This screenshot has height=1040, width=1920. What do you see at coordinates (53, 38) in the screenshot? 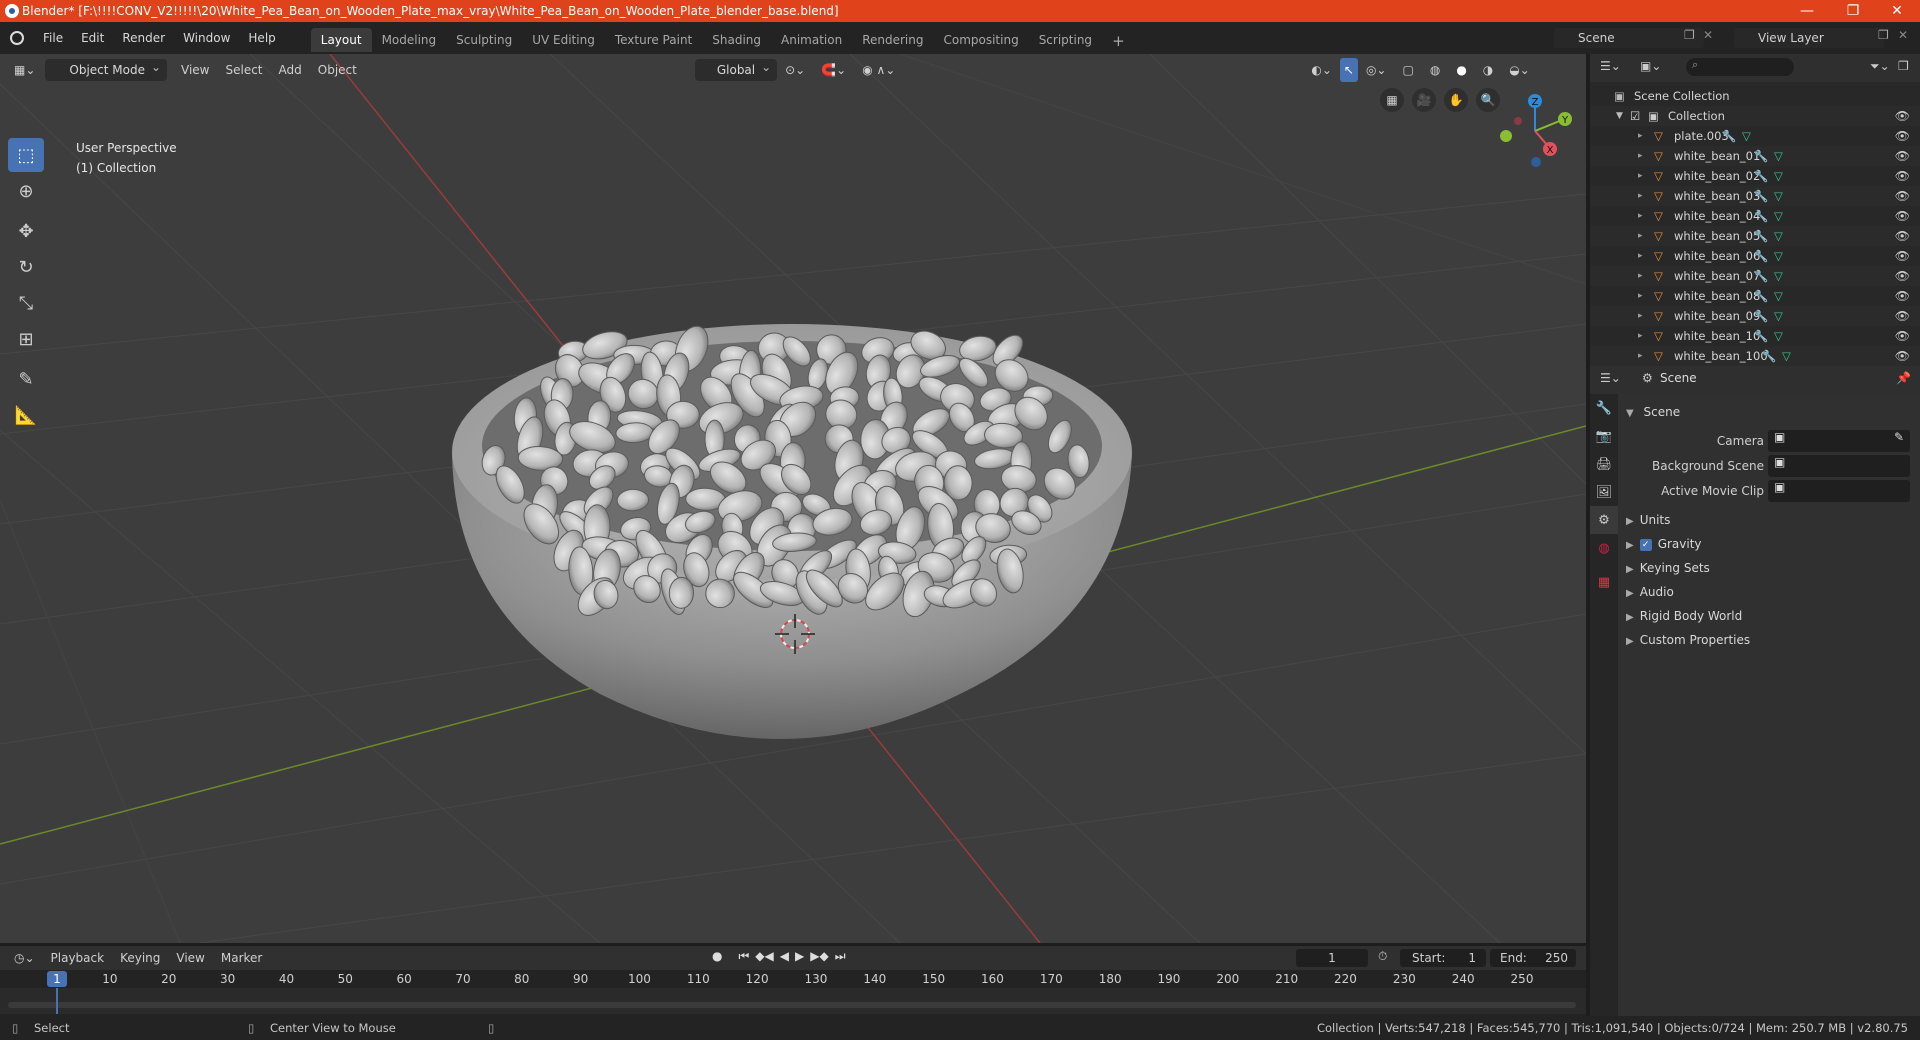
I see `menu-file: File` at bounding box center [53, 38].